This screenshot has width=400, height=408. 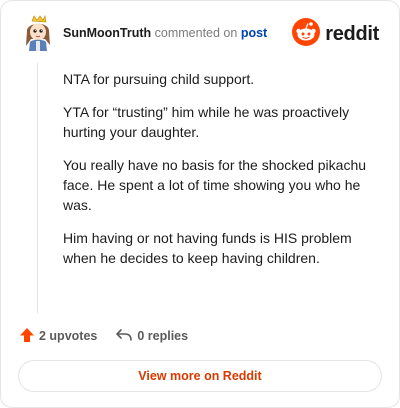 I want to click on comment-header: SunMoonTruth commented on post reddit, so click(x=200, y=35).